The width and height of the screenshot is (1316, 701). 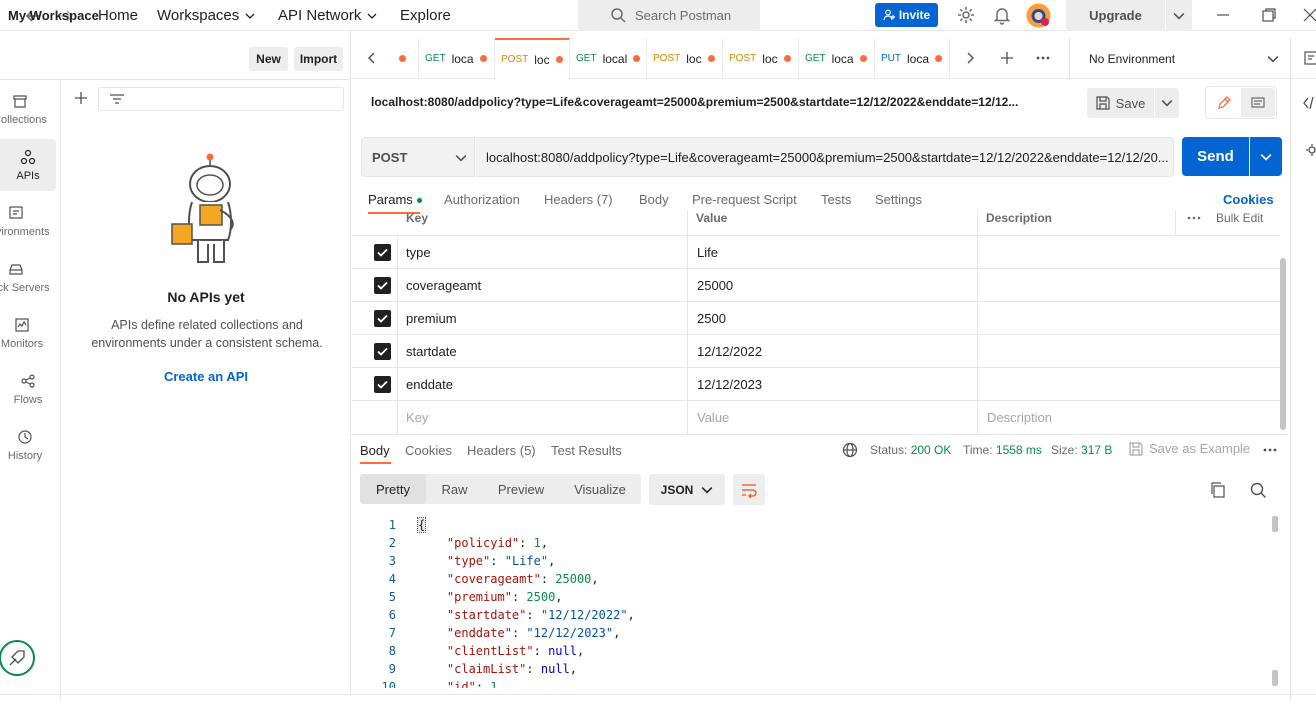 What do you see at coordinates (578, 199) in the screenshot?
I see `tab-headers: Headers (7)` at bounding box center [578, 199].